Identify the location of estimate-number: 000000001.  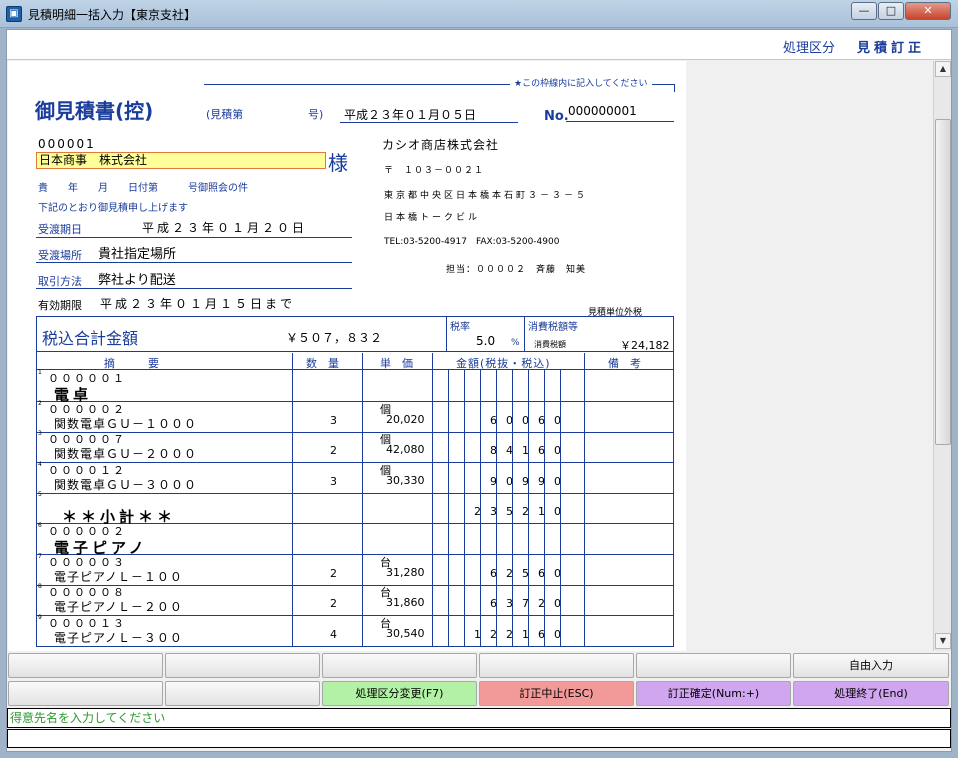
(602, 111).